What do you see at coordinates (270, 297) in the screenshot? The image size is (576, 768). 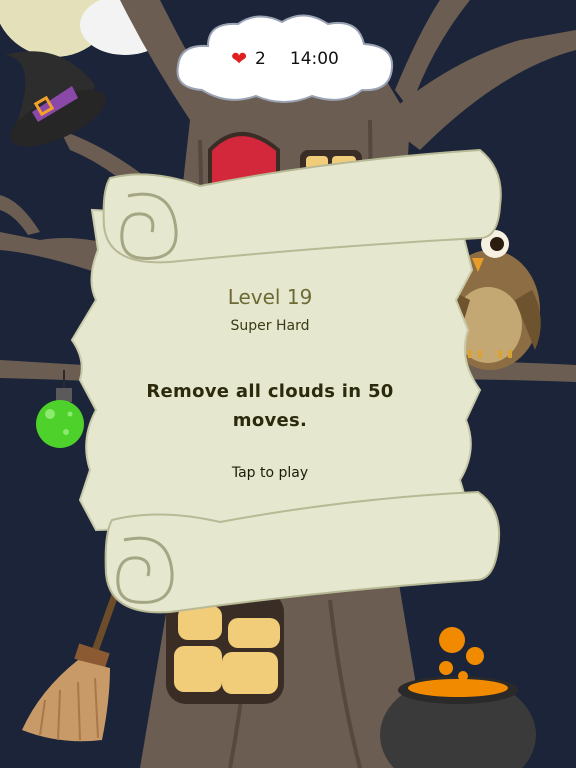 I see `level-title: Level 19` at bounding box center [270, 297].